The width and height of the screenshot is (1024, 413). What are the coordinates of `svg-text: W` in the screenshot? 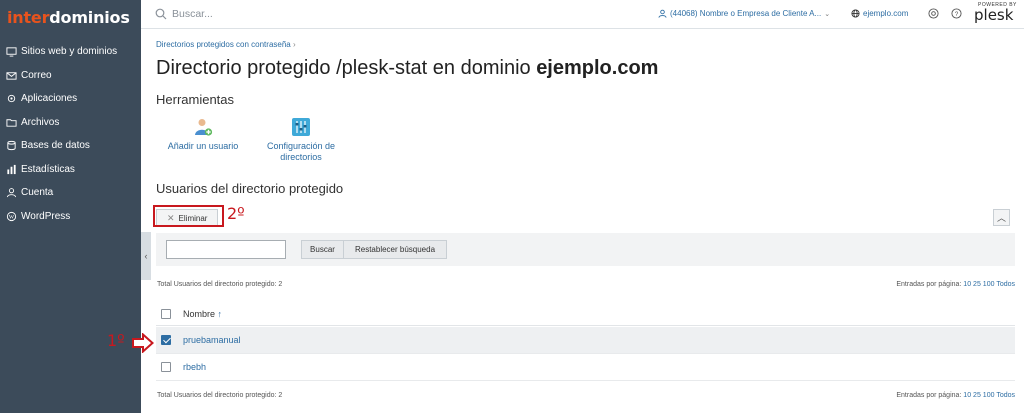 It's located at (12, 217).